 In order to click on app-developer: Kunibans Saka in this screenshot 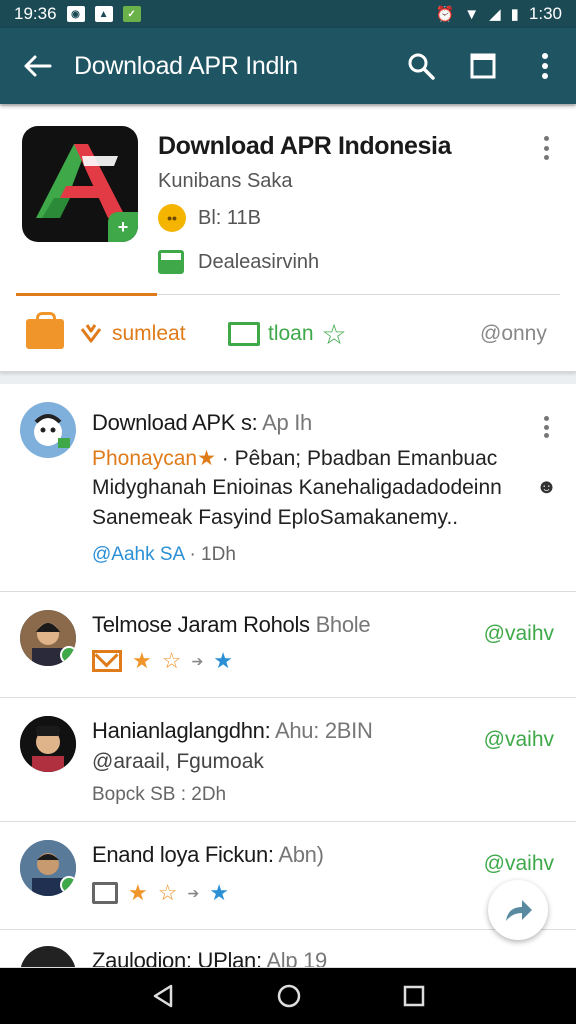, I will do `click(225, 181)`.